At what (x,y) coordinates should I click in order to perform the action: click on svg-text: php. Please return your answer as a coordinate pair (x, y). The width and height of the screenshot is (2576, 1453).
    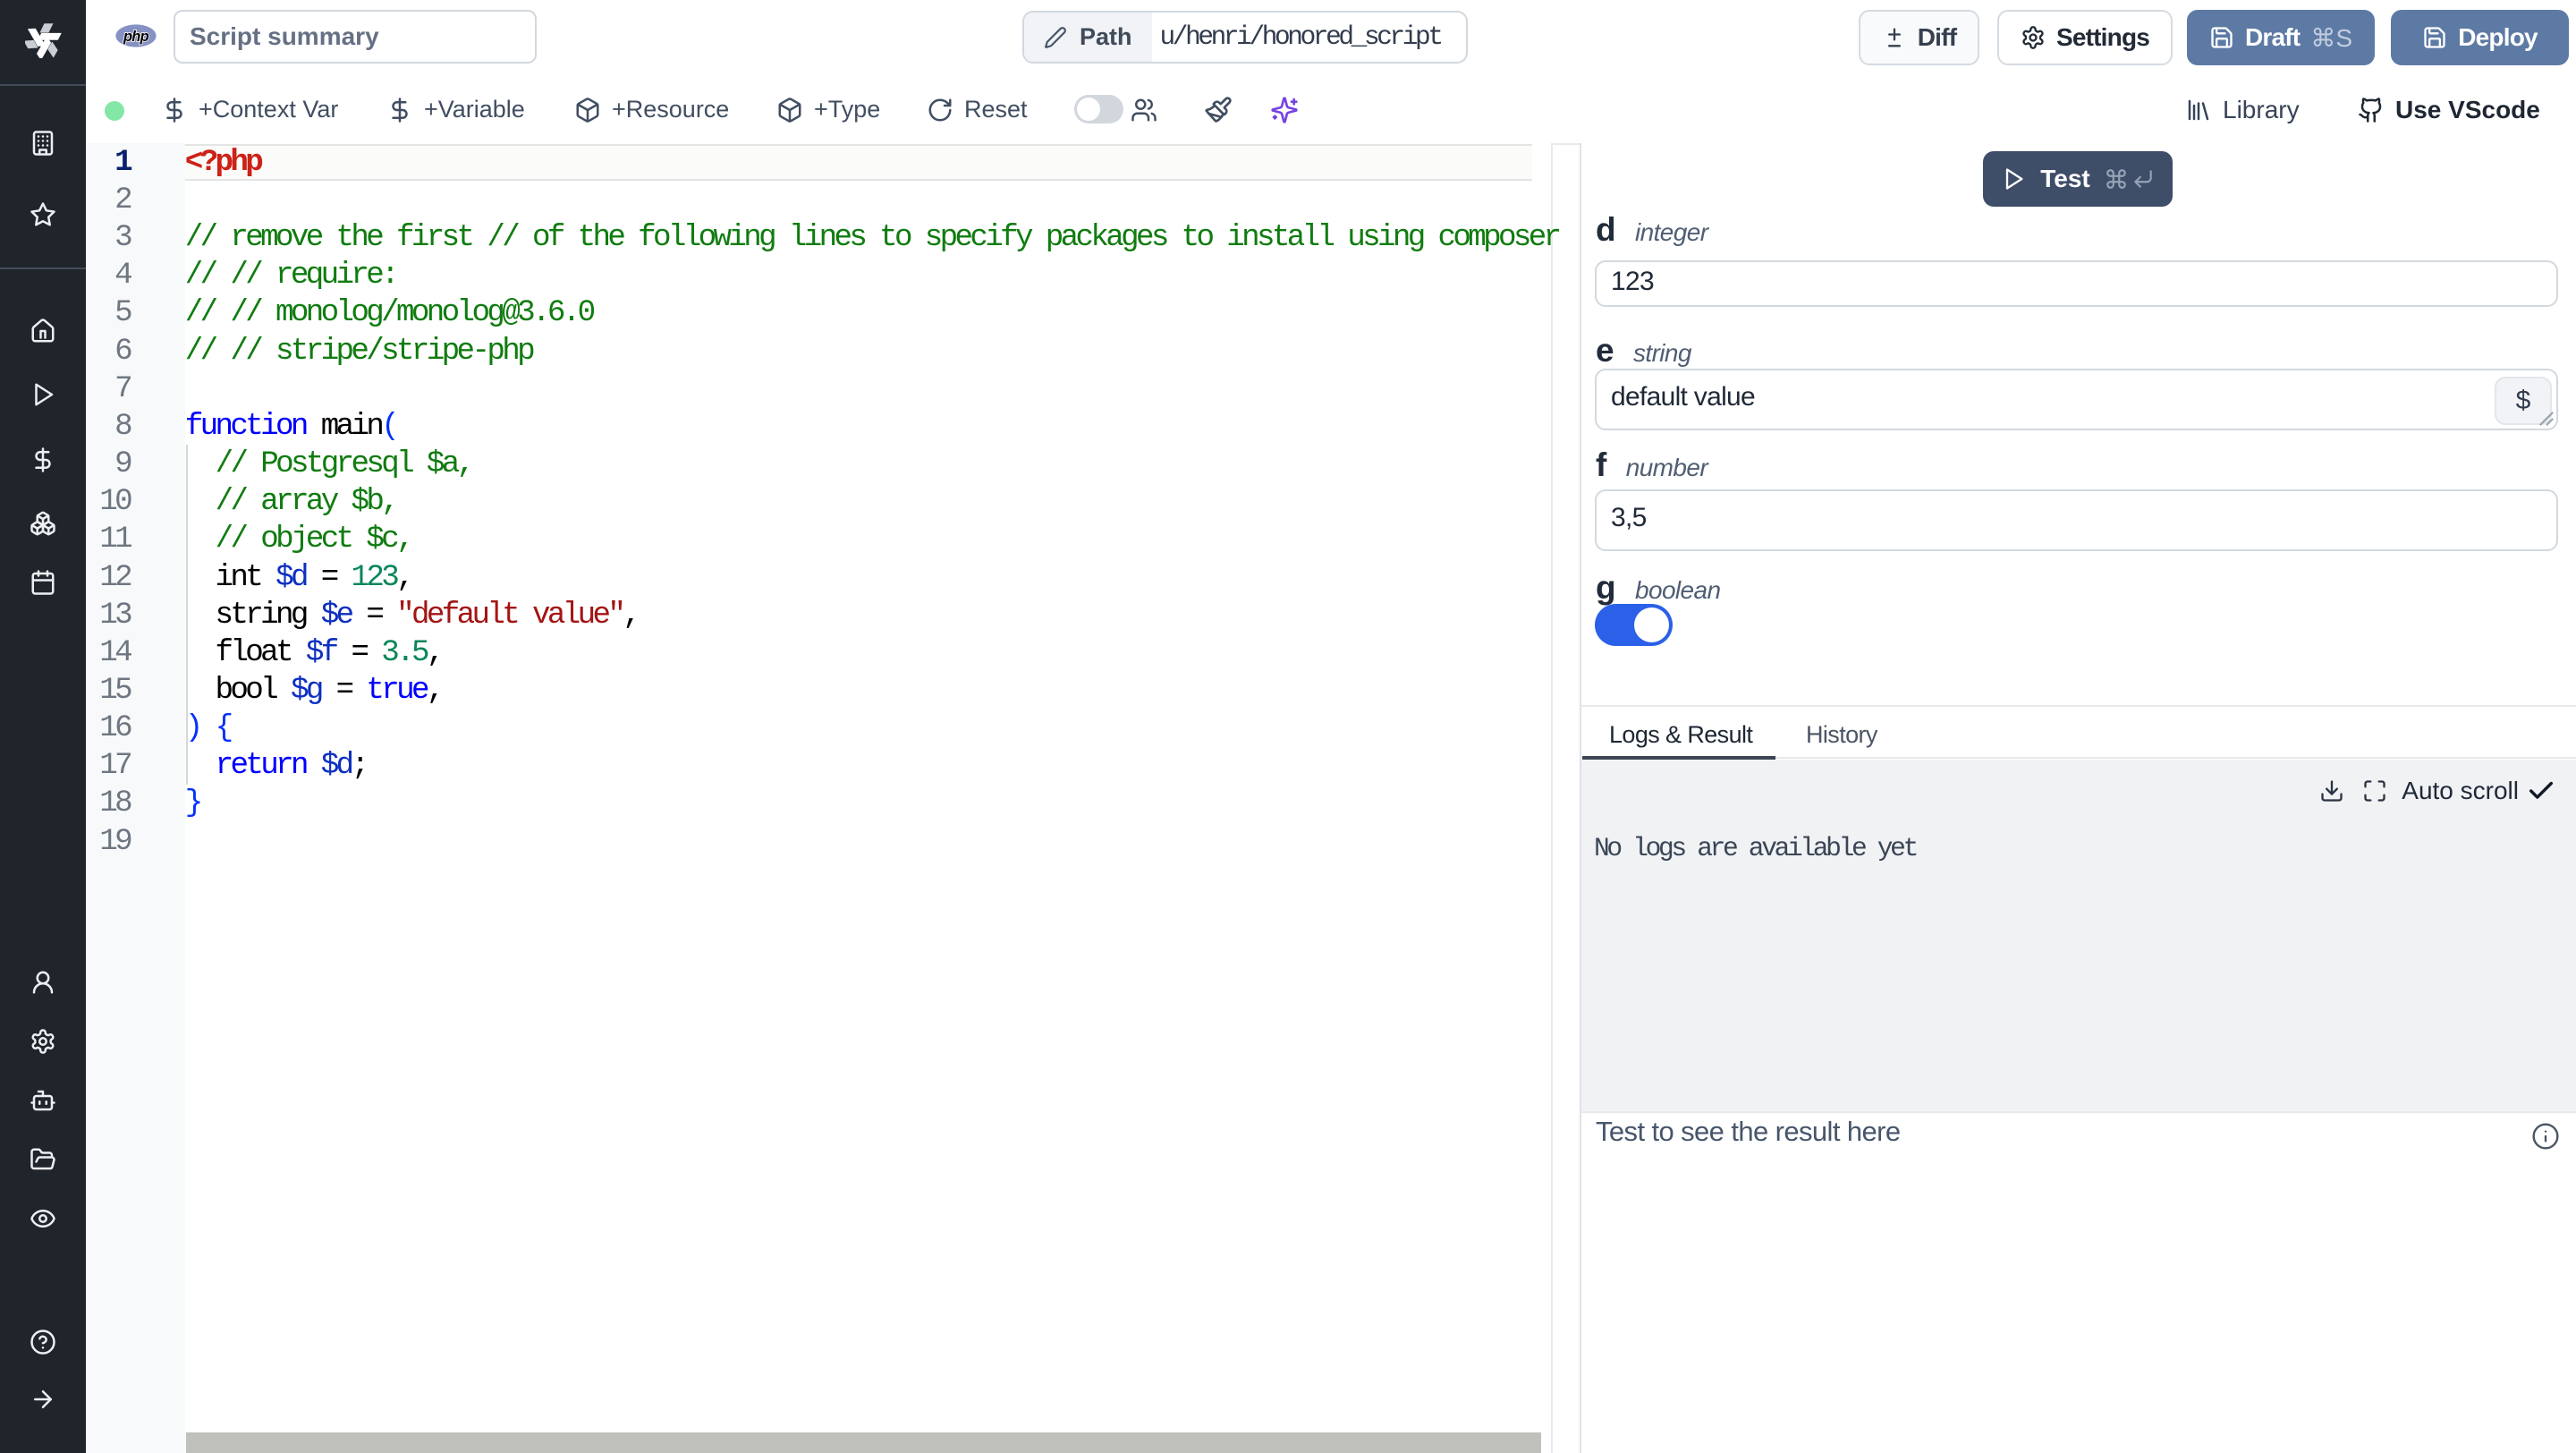
    Looking at the image, I should click on (136, 36).